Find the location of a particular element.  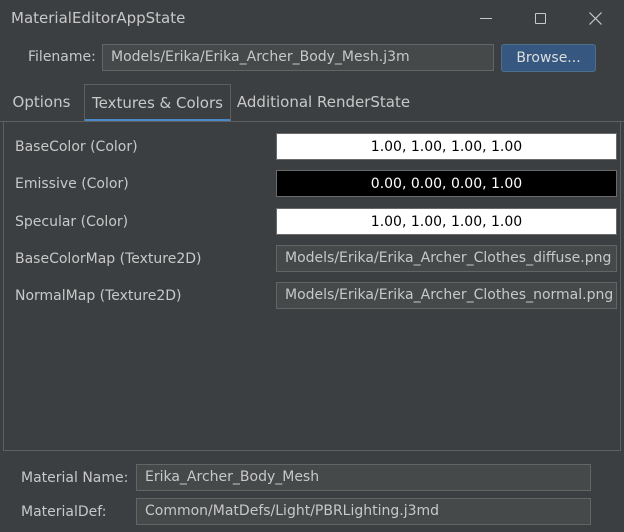

emissive-swatch: 0.00, 0.00, 0.00, 1.00 is located at coordinates (446, 183).